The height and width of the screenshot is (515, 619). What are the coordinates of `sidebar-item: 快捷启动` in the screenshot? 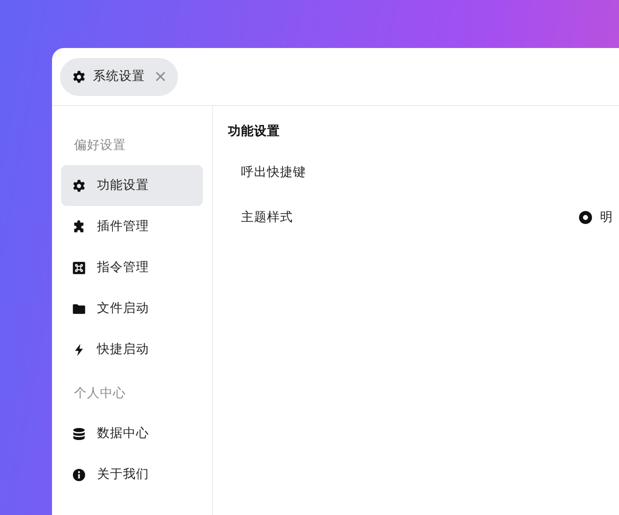 It's located at (132, 349).